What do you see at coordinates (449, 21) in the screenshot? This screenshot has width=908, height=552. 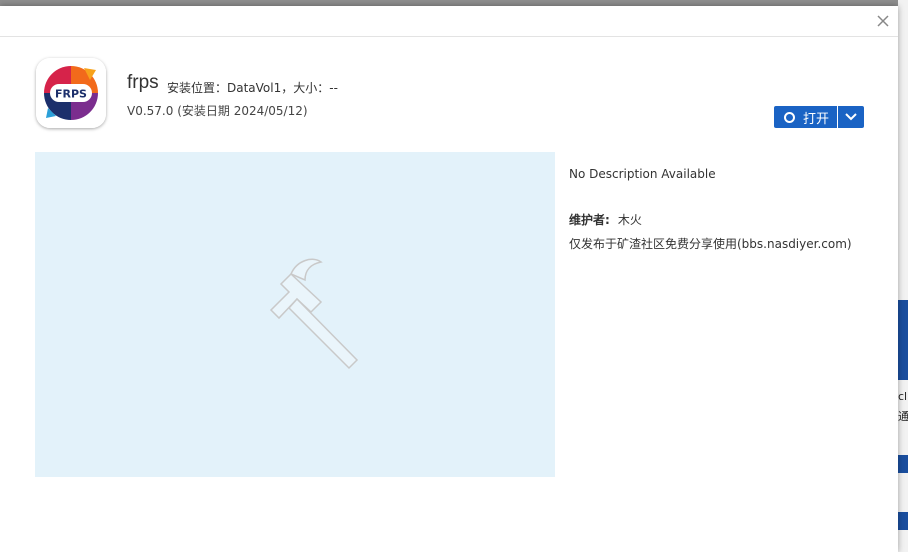 I see `dialog-header` at bounding box center [449, 21].